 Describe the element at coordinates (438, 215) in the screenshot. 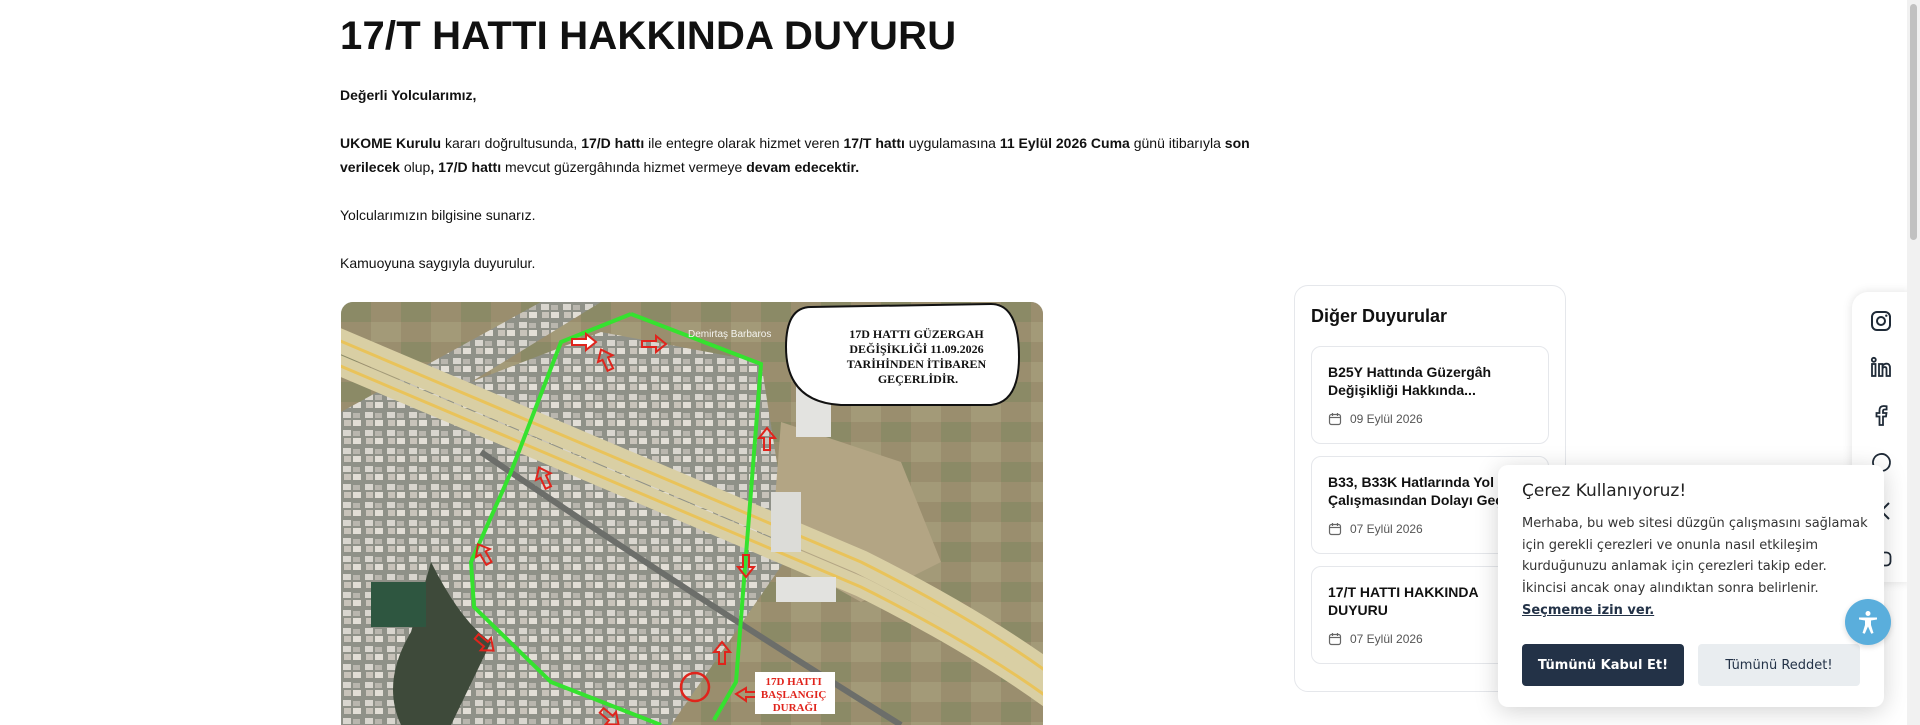

I see `info-sentence: Yolcularımızın bilgisine sunarız.` at that location.